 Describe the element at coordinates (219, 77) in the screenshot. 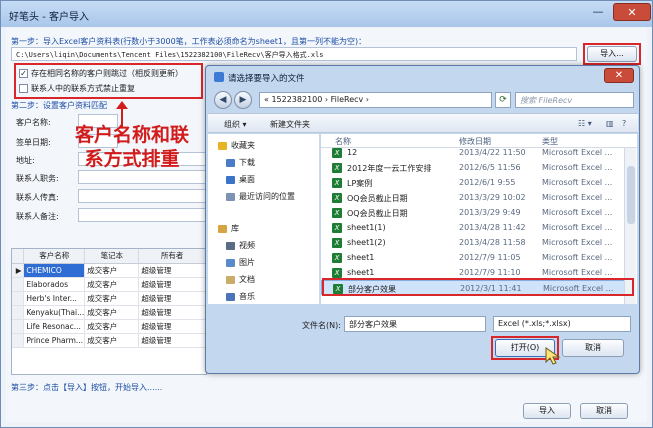

I see `dialog-app-icon` at that location.